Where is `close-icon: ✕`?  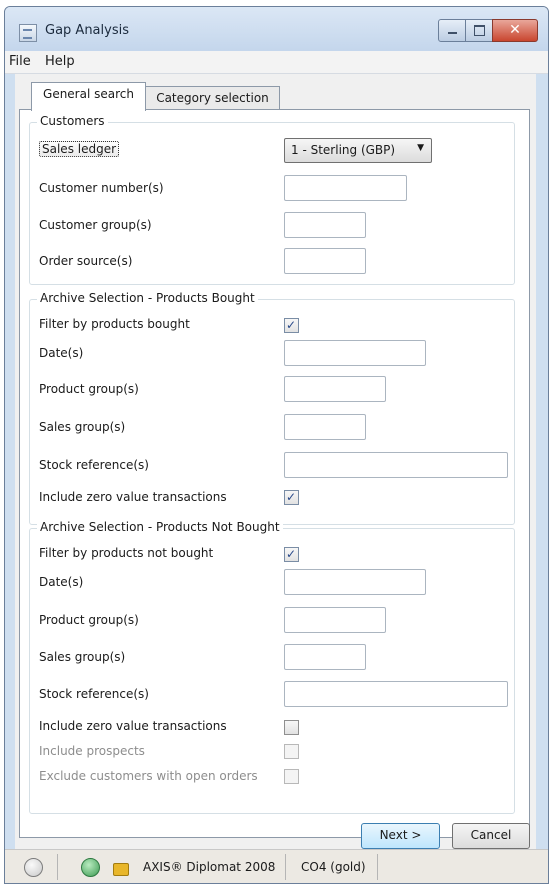 close-icon: ✕ is located at coordinates (515, 30).